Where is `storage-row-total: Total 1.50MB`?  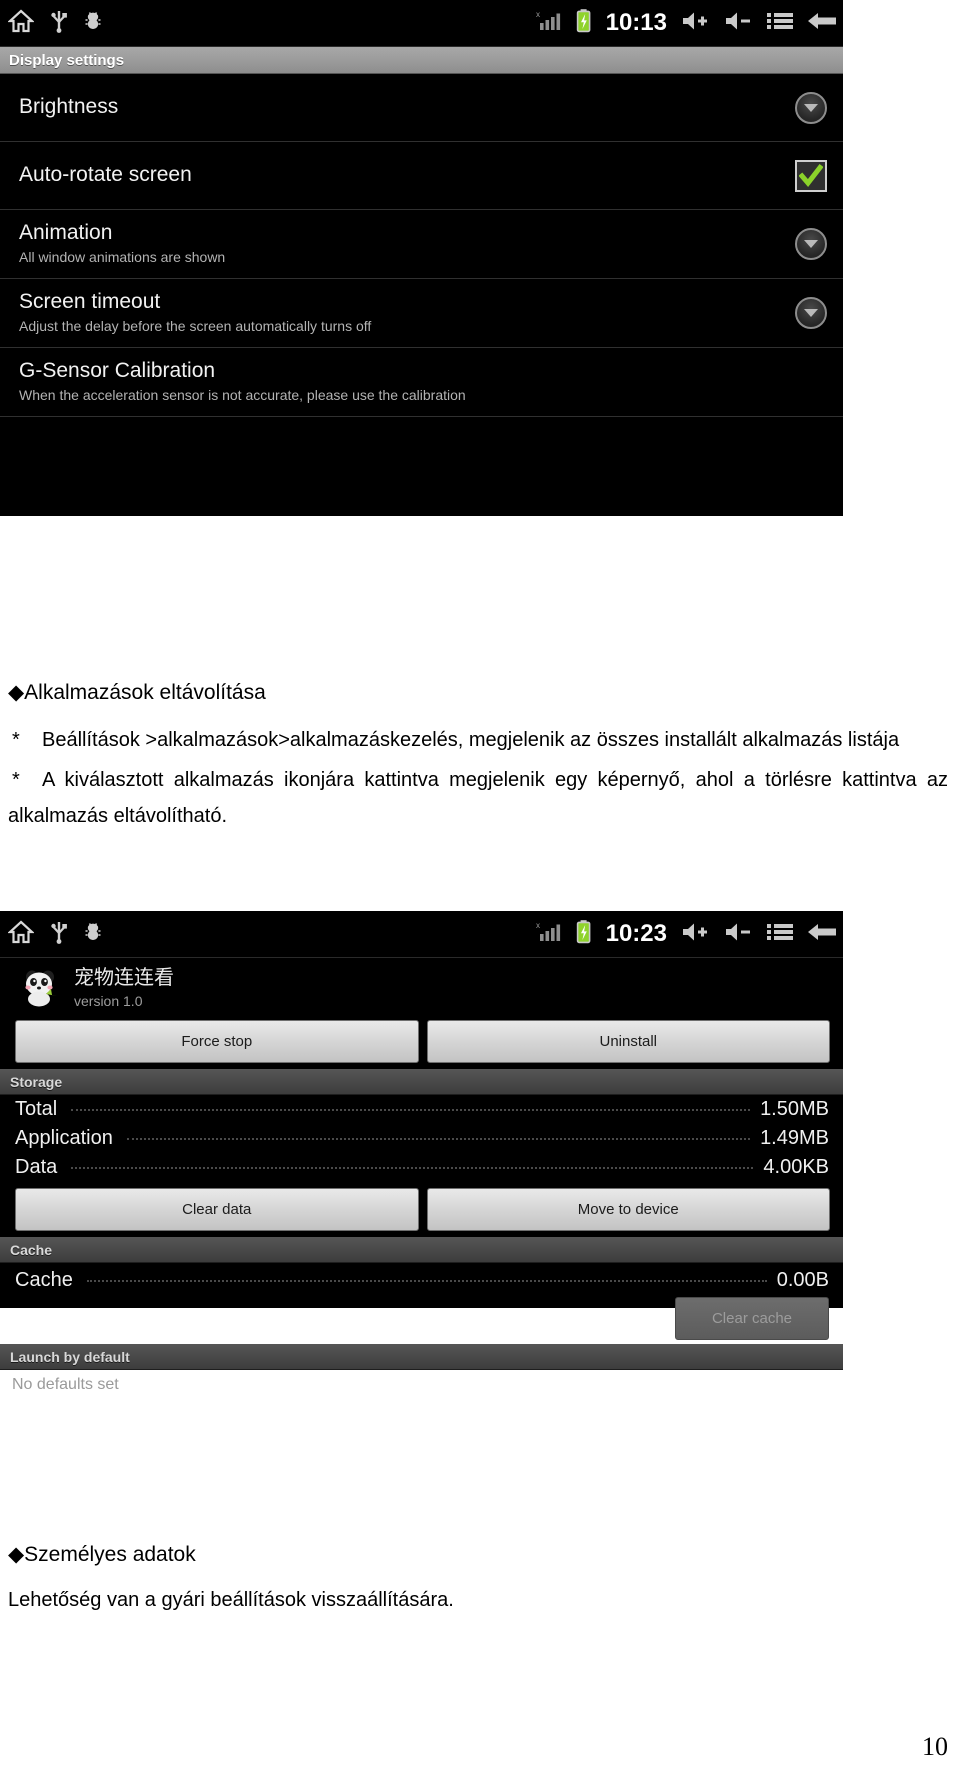 storage-row-total: Total 1.50MB is located at coordinates (421, 1109).